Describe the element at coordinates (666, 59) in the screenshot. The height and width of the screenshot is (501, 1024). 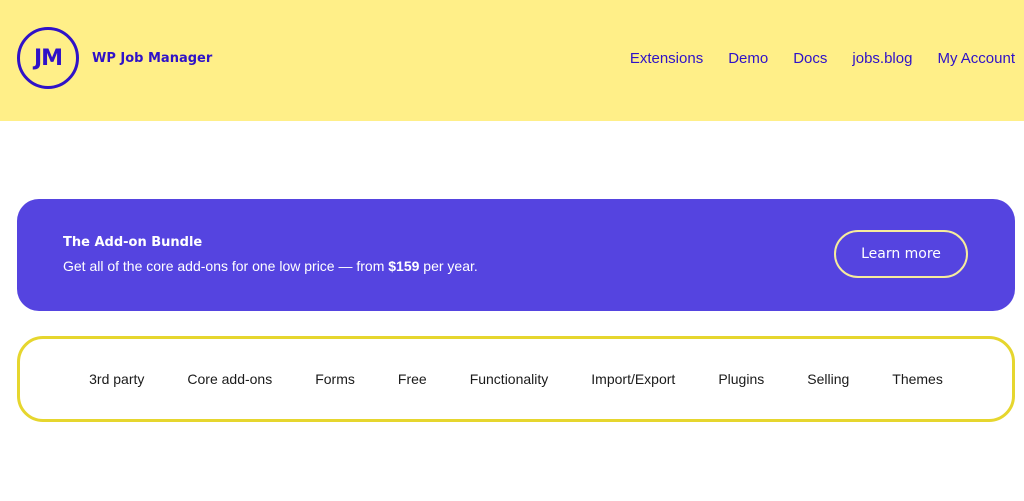
I see `nav-link-extensions: Extensions` at that location.